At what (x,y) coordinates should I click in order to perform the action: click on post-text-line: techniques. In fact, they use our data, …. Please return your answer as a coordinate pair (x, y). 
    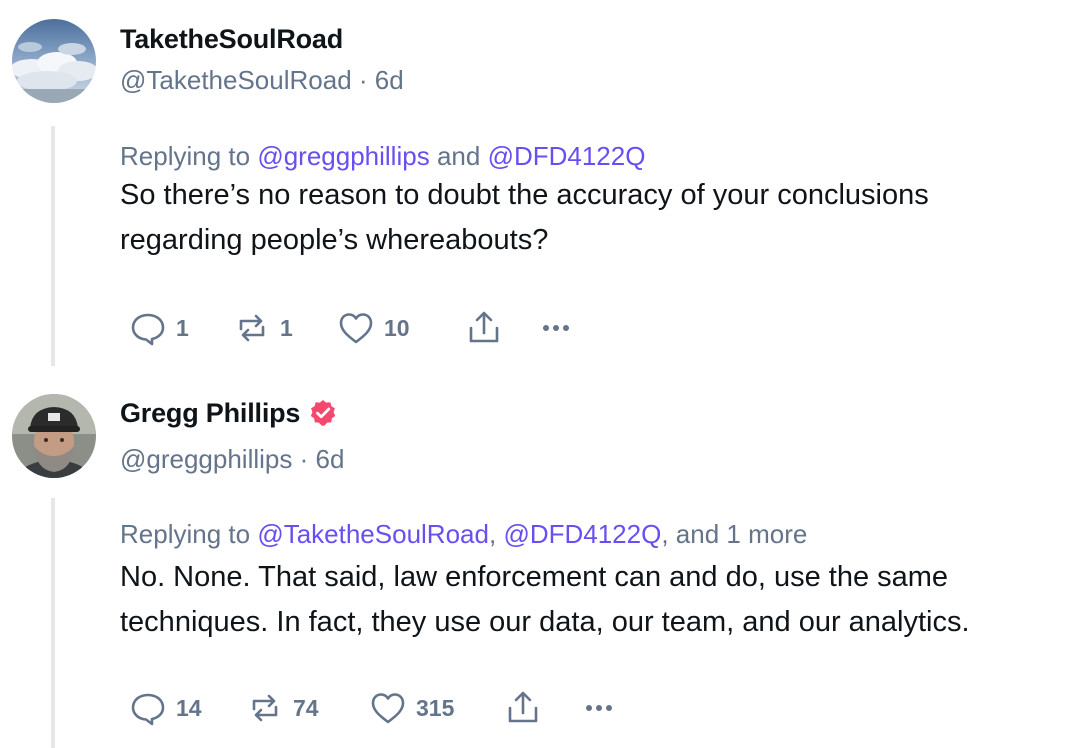
    Looking at the image, I should click on (545, 622).